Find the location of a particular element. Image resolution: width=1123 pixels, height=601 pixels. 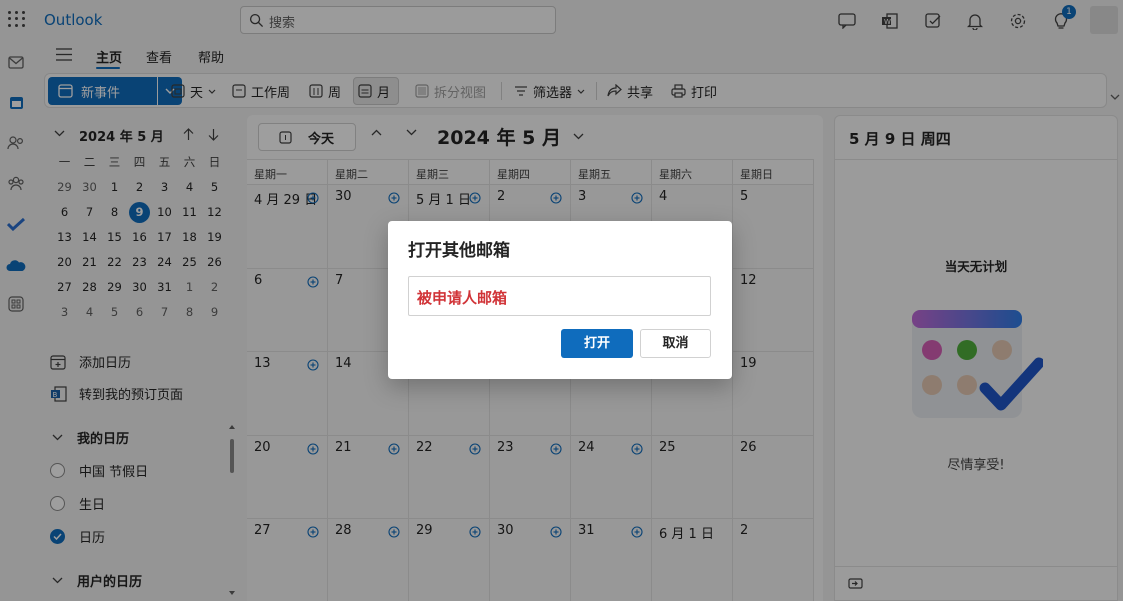

open-mailbox-dialog: 打开其他邮箱 被申请人邮箱 打开 取消 is located at coordinates (560, 300).